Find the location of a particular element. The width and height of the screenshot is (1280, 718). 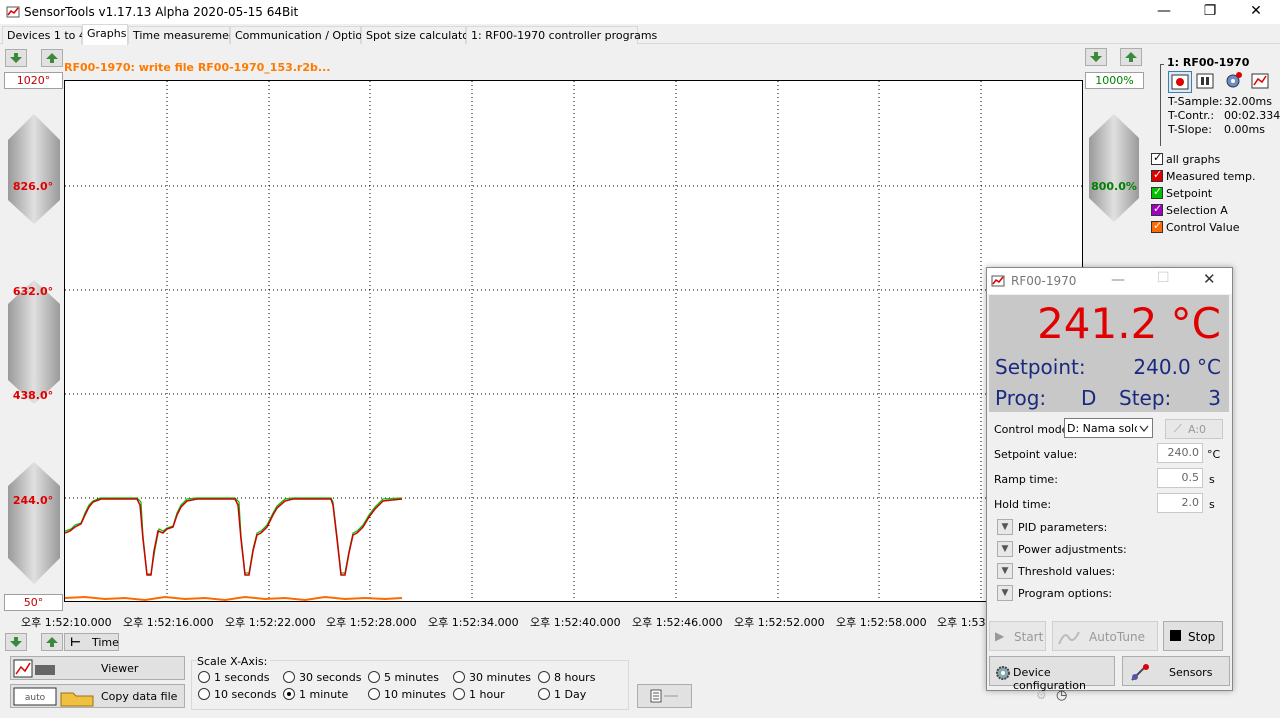

ramp-time-label: Ramp time: is located at coordinates (1026, 479).